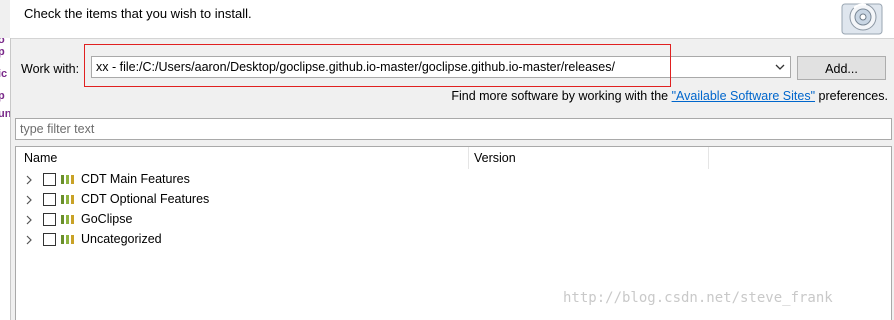  What do you see at coordinates (4, 74) in the screenshot?
I see `left-fragment: ic` at bounding box center [4, 74].